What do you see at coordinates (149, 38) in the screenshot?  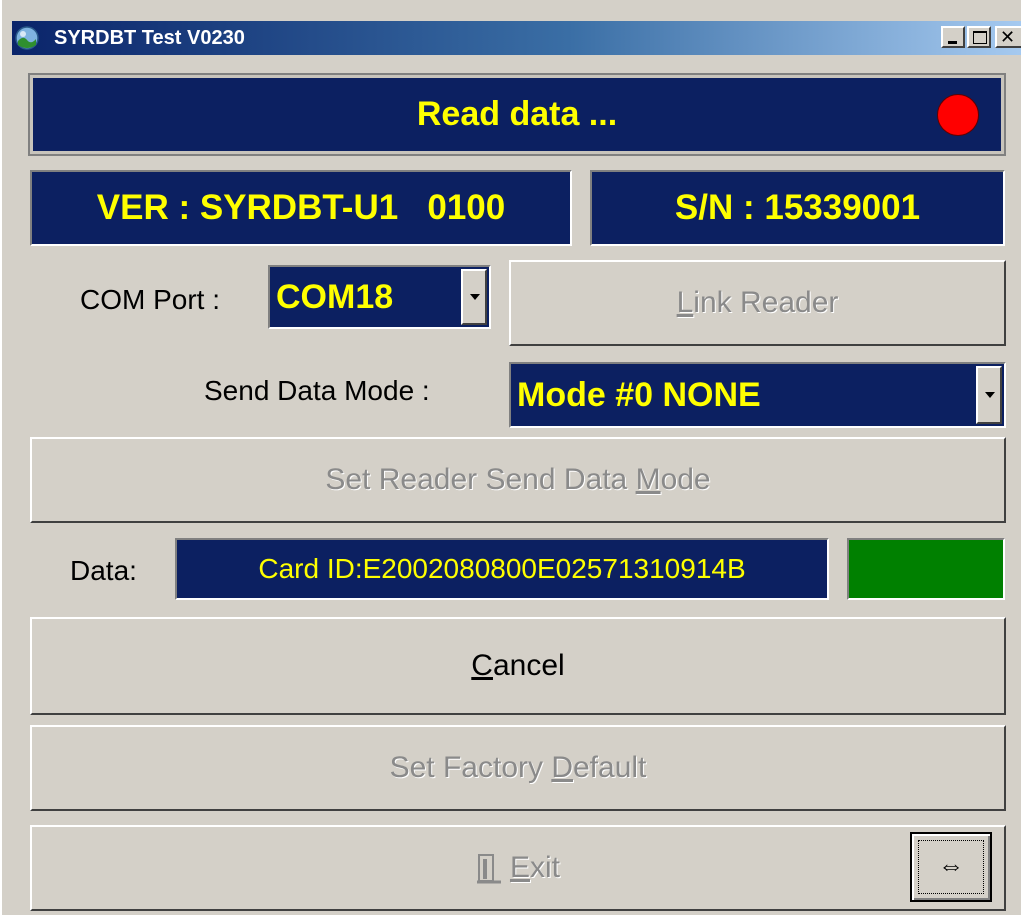 I see `window-title: SYRDBT Test V0230` at bounding box center [149, 38].